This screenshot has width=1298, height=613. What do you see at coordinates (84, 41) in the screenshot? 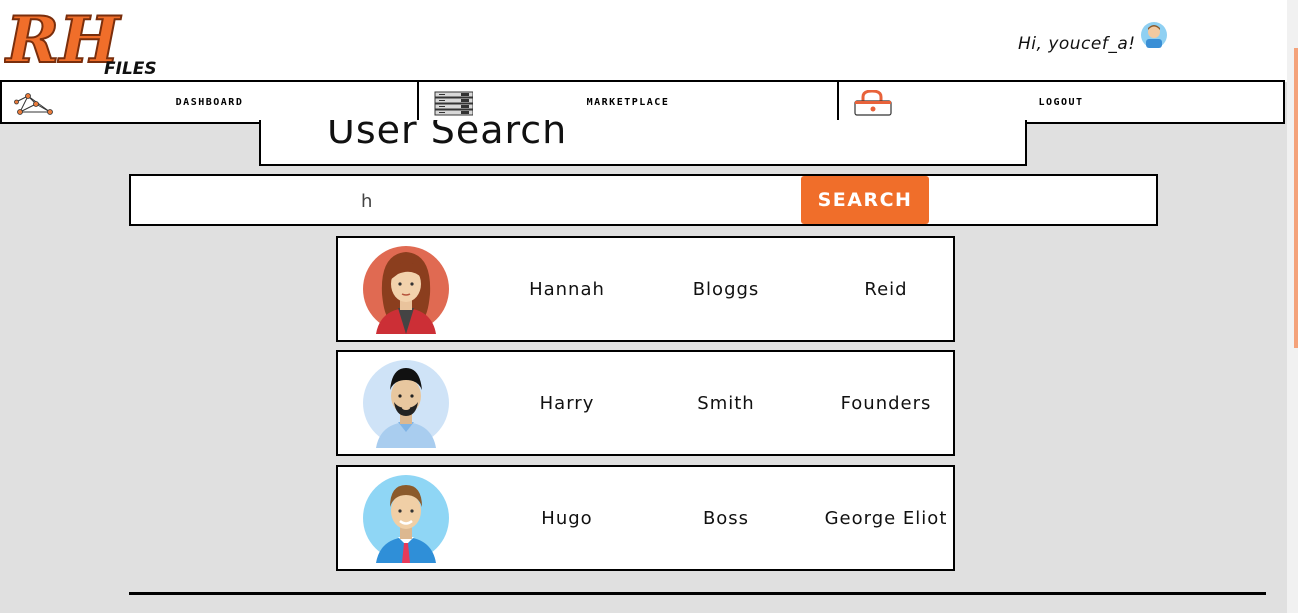
I see `rh-files-logo: RH FILES` at bounding box center [84, 41].